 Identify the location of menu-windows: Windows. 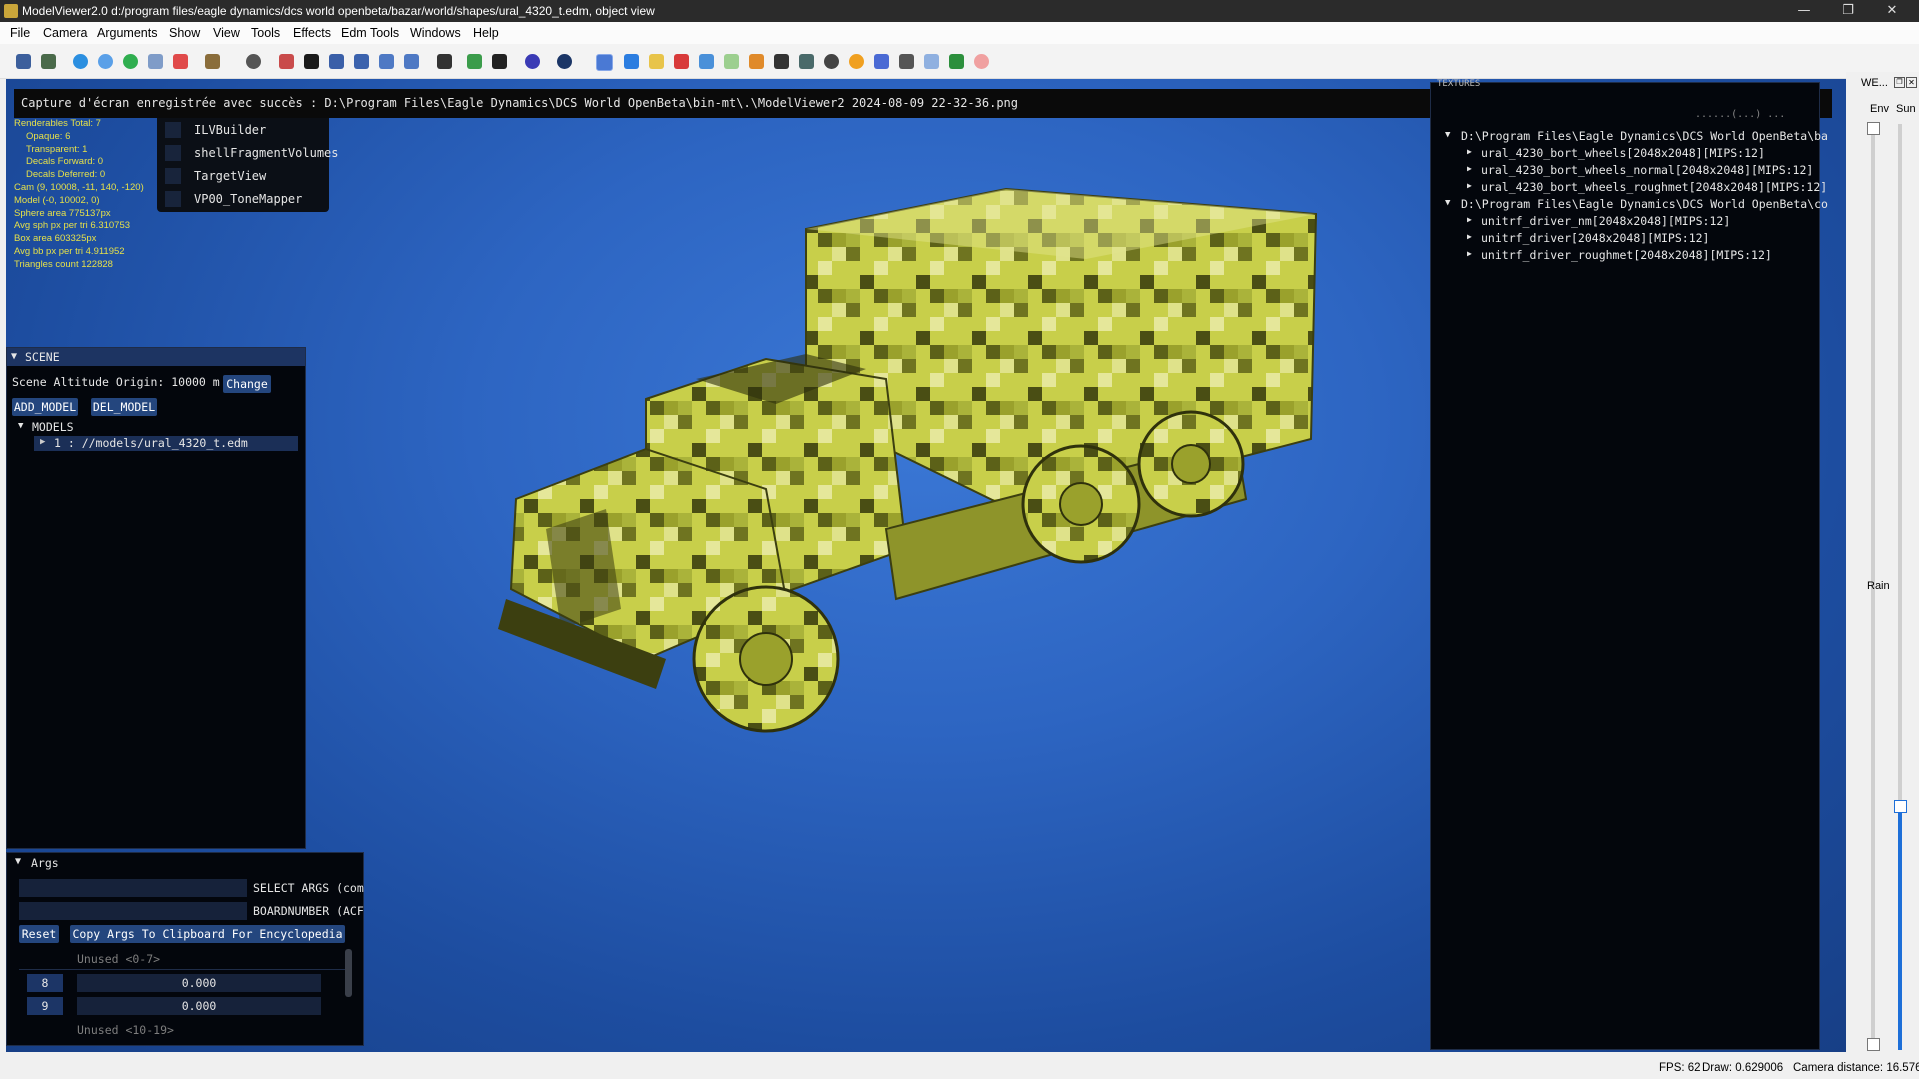
(435, 33).